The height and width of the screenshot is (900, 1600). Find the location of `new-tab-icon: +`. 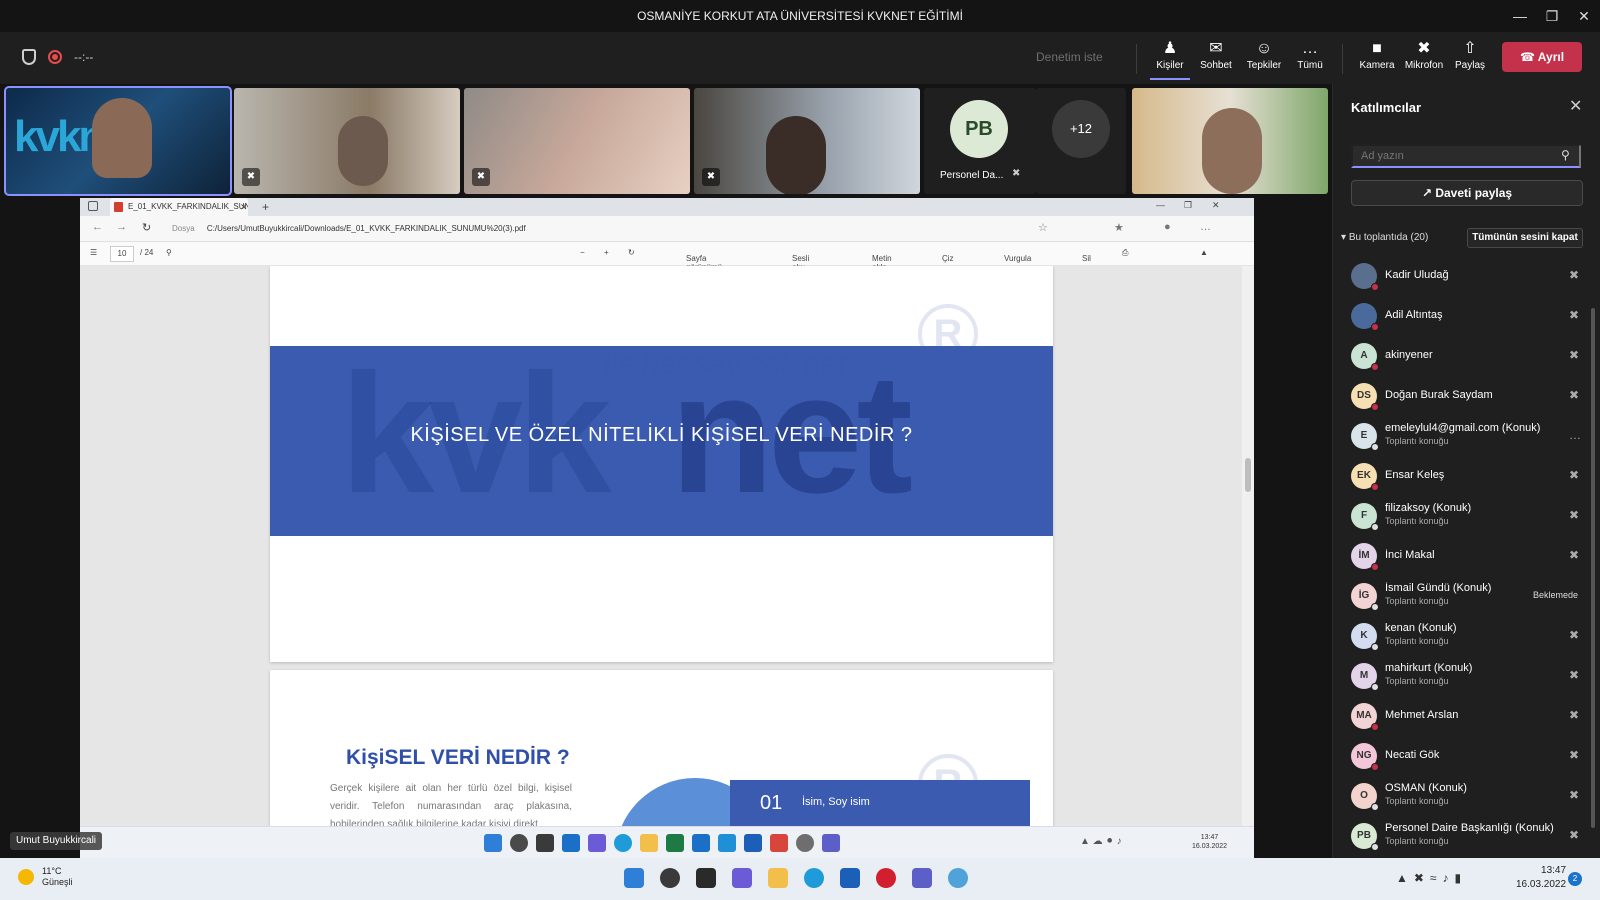

new-tab-icon: + is located at coordinates (265, 207).